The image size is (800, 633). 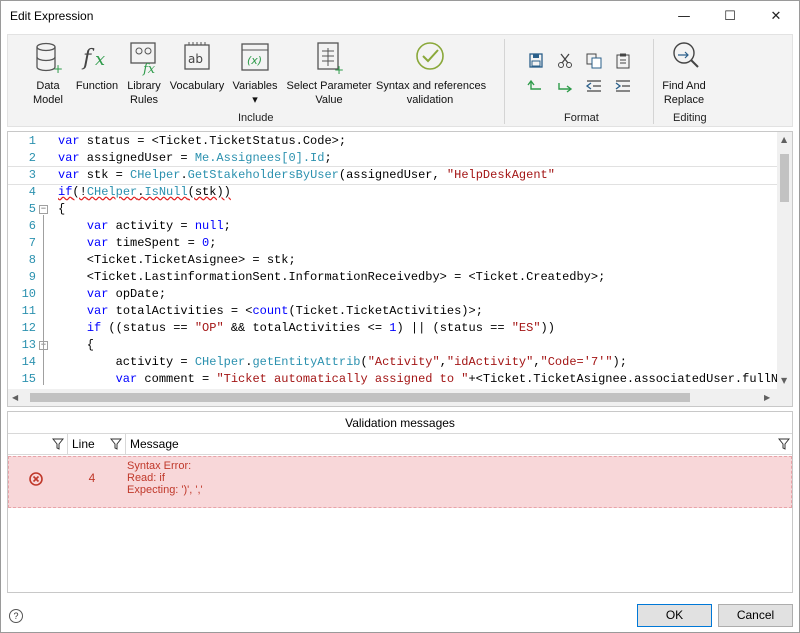 I want to click on code-line: 5− {, so click(x=393, y=209).